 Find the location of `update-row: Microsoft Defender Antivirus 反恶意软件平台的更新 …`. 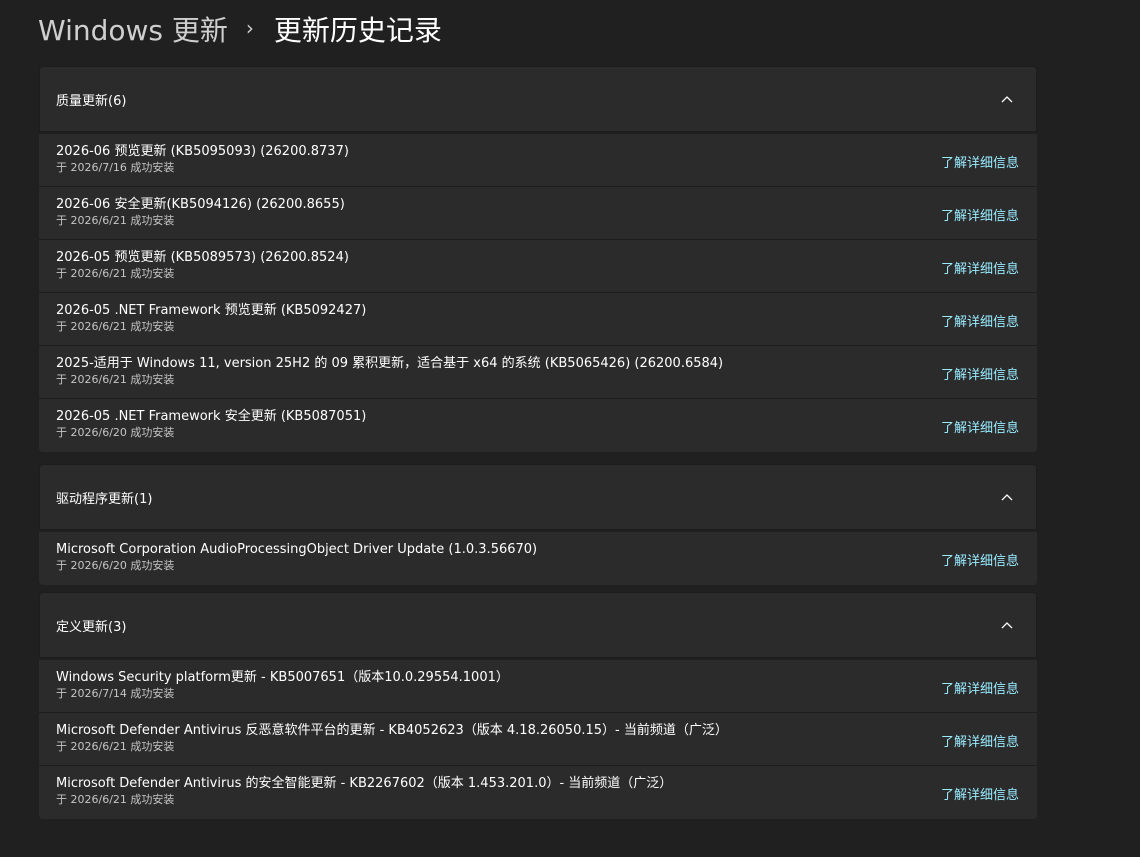

update-row: Microsoft Defender Antivirus 反恶意软件平台的更新 … is located at coordinates (538, 739).